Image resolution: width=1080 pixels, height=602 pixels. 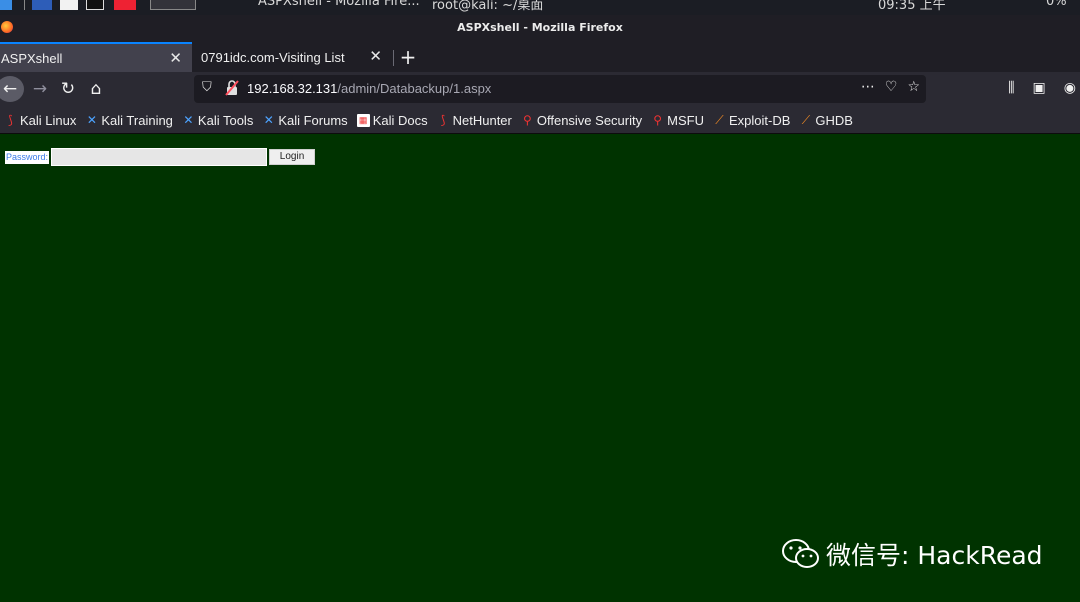 What do you see at coordinates (40, 89) in the screenshot?
I see `forward-arrow-icon: →` at bounding box center [40, 89].